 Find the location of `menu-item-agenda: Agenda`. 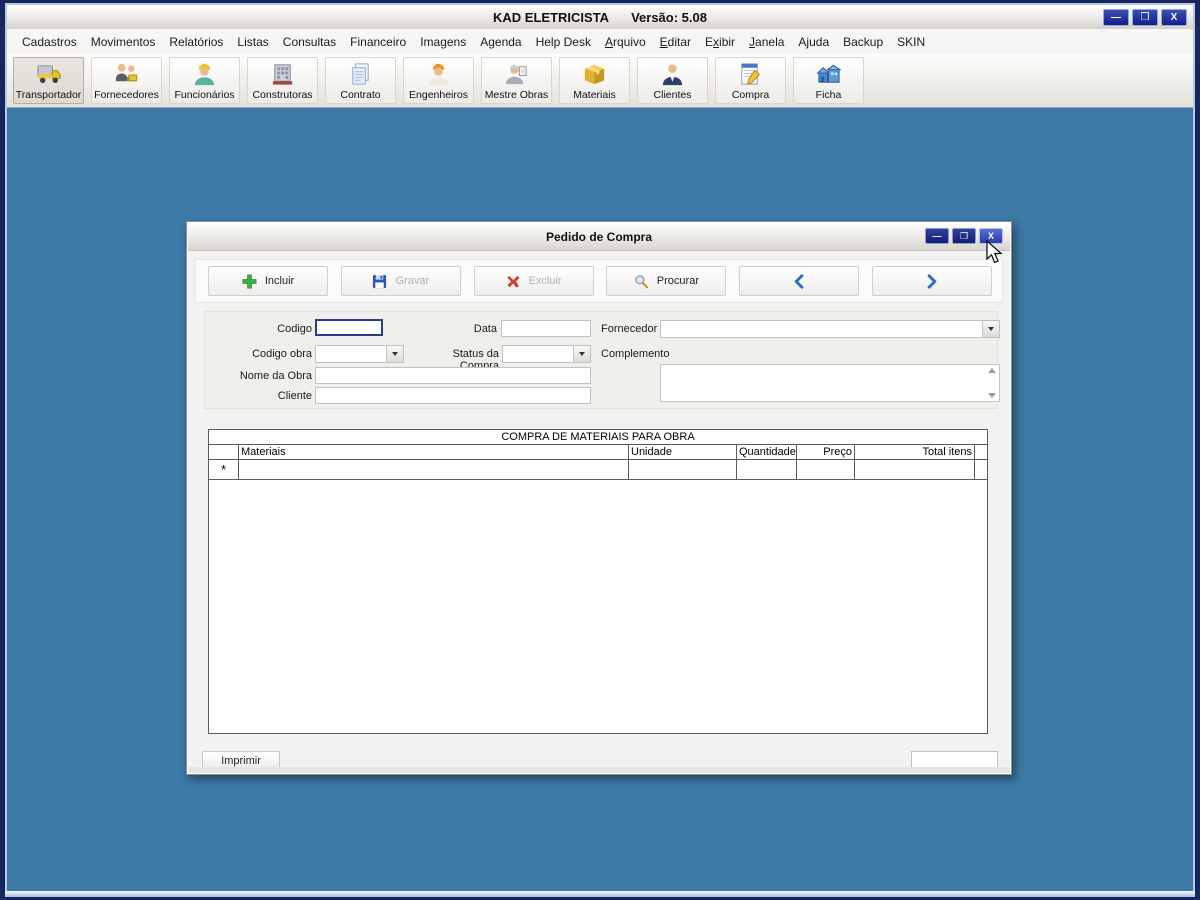

menu-item-agenda: Agenda is located at coordinates (500, 42).